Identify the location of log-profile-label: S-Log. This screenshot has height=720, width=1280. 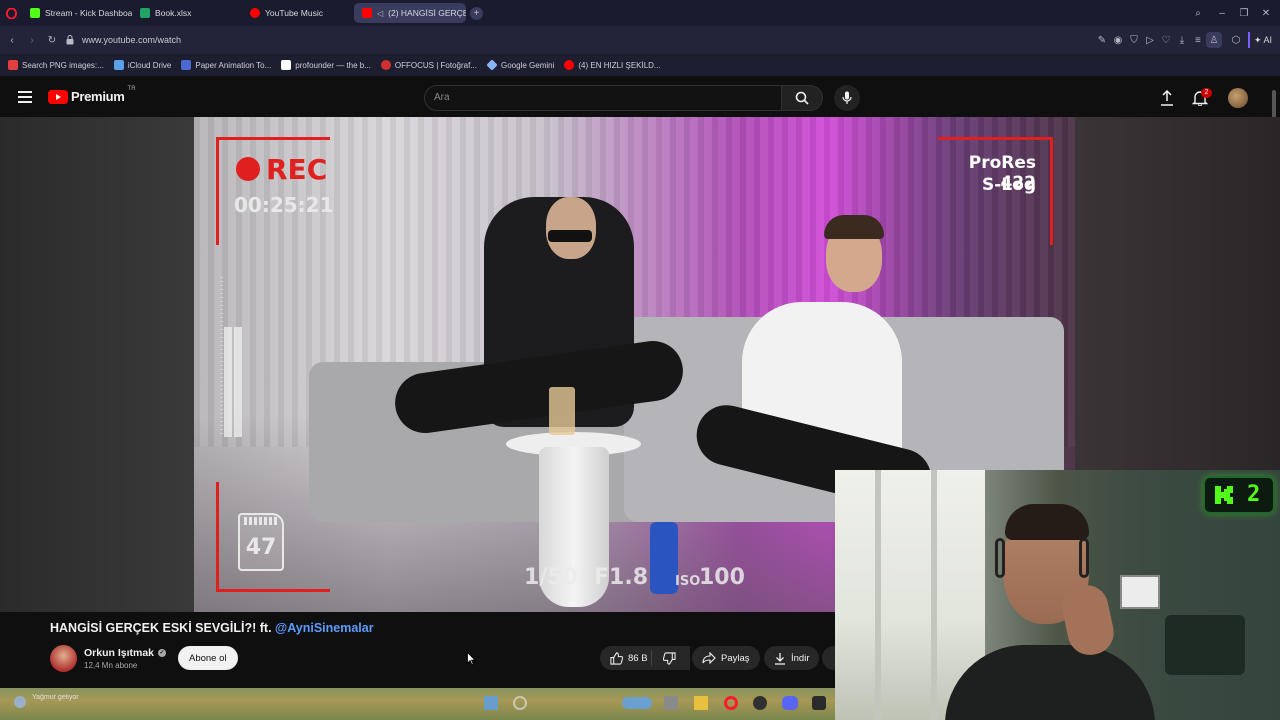
(1009, 185).